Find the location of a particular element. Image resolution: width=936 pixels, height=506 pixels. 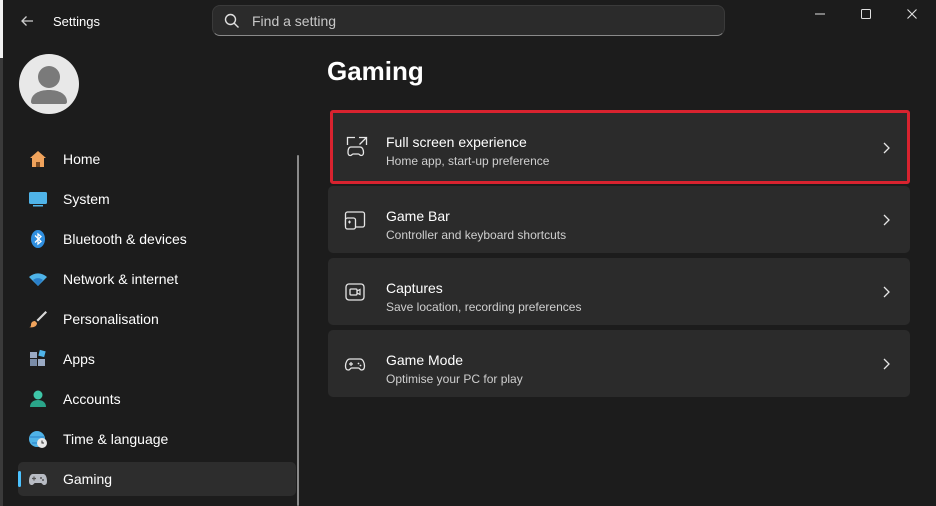

home-icon is located at coordinates (38, 159).